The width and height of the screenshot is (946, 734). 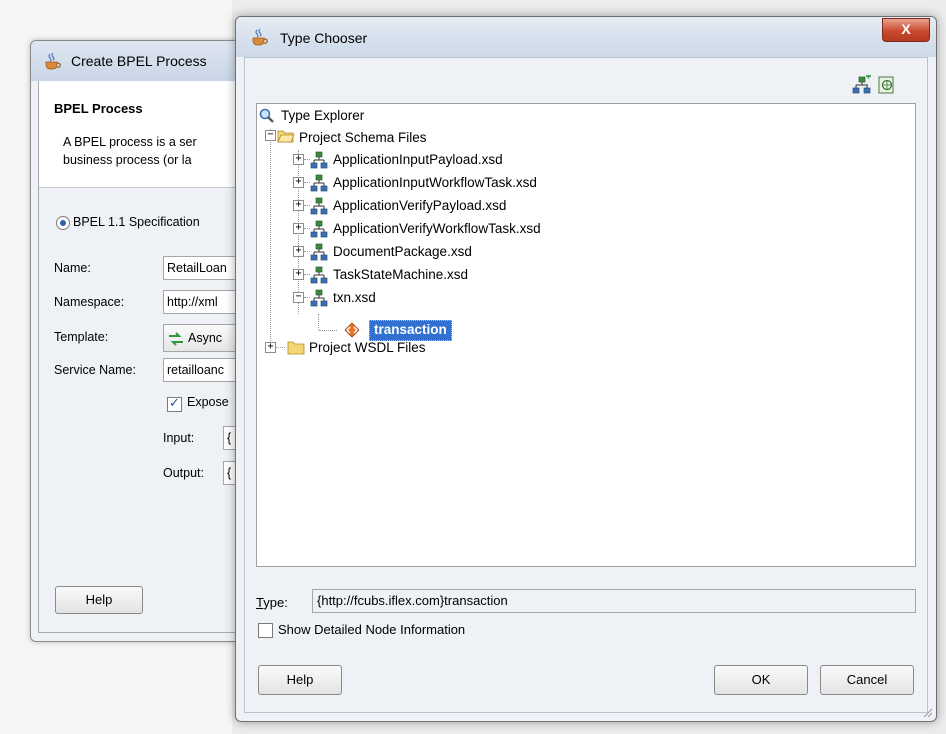 What do you see at coordinates (419, 205) in the screenshot?
I see `tree-schema-file: ApplicationVerifyPayload.xsd` at bounding box center [419, 205].